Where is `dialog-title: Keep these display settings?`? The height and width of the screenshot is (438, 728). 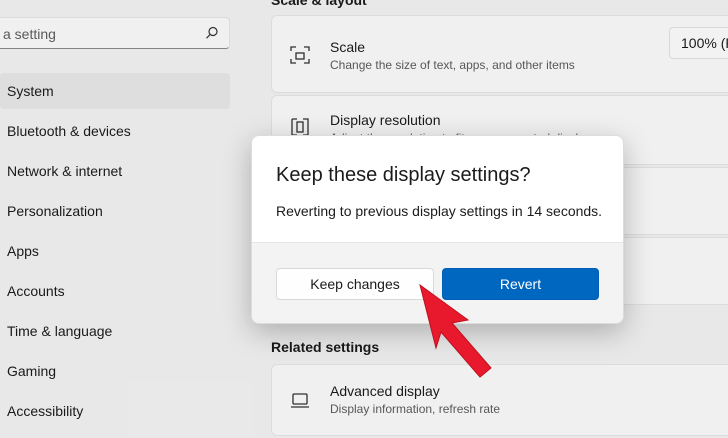
dialog-title: Keep these display settings? is located at coordinates (403, 175).